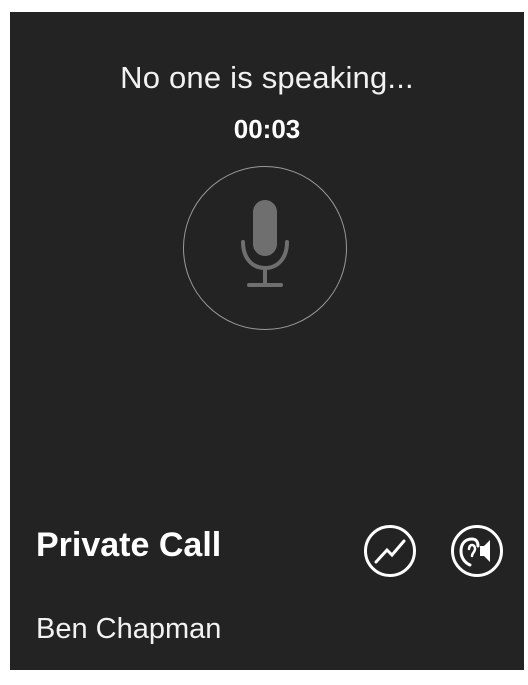 The width and height of the screenshot is (528, 685). What do you see at coordinates (265, 243) in the screenshot?
I see `microphone-icon` at bounding box center [265, 243].